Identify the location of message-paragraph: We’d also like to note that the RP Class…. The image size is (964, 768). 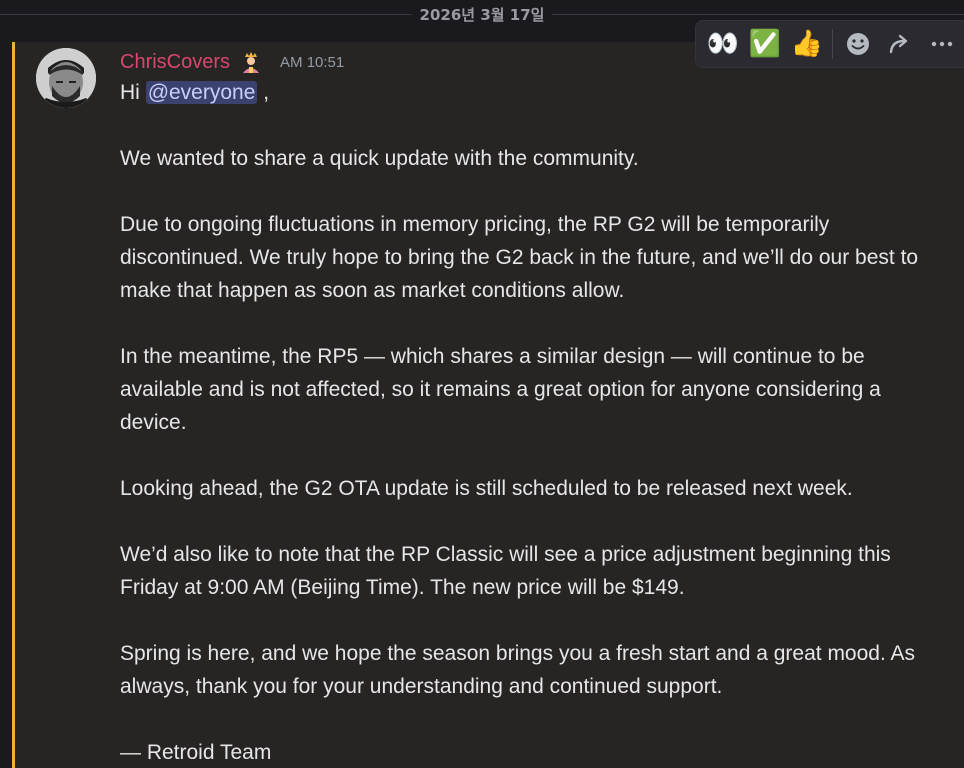
(505, 571).